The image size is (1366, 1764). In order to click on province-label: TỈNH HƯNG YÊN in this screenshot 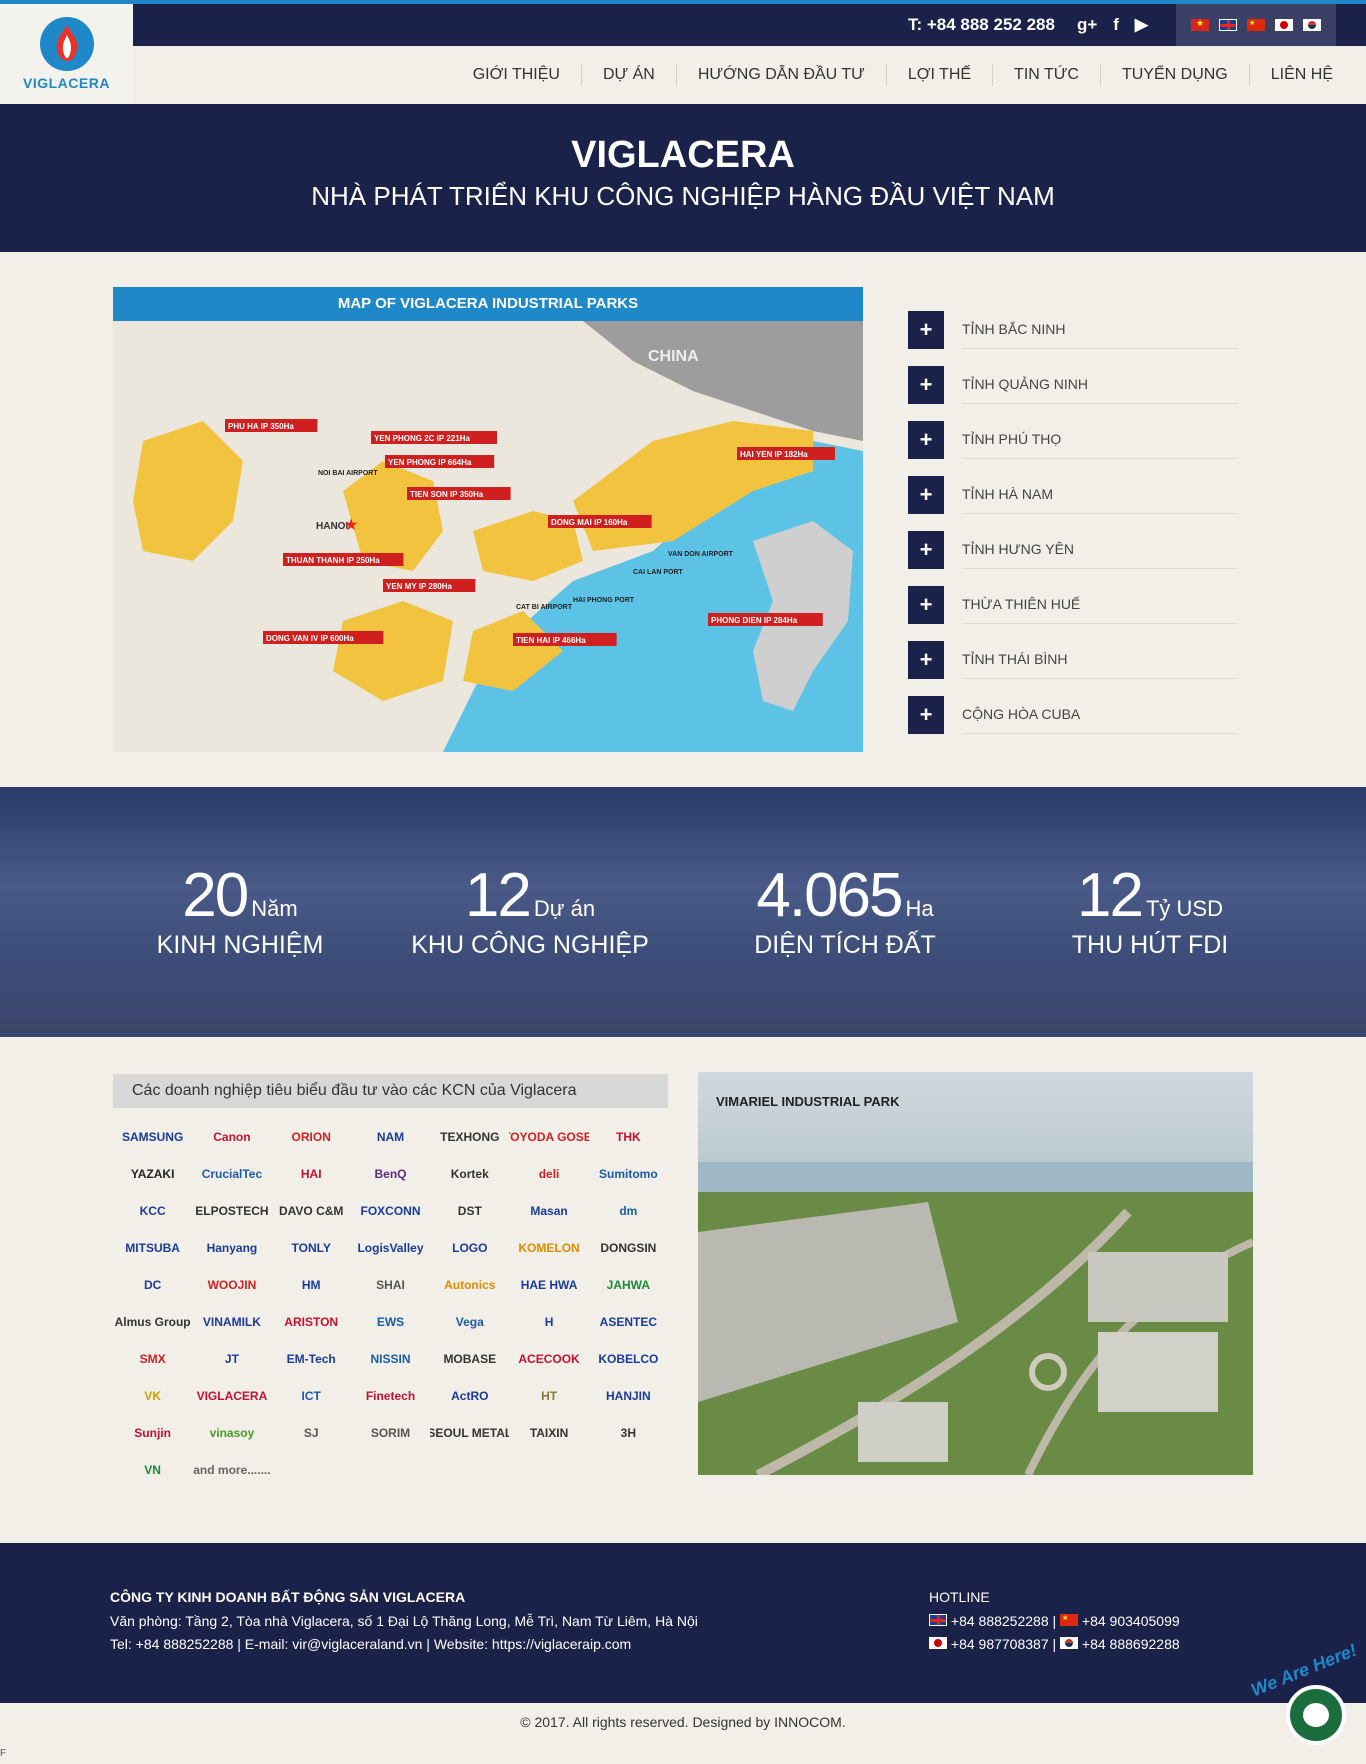, I will do `click(1100, 550)`.